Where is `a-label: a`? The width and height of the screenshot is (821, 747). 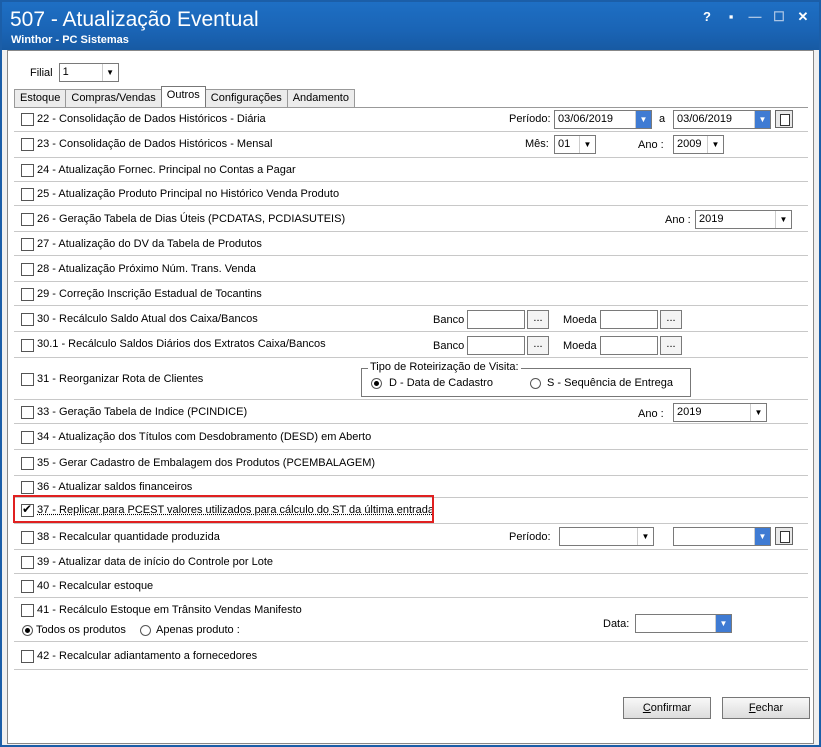 a-label: a is located at coordinates (662, 119).